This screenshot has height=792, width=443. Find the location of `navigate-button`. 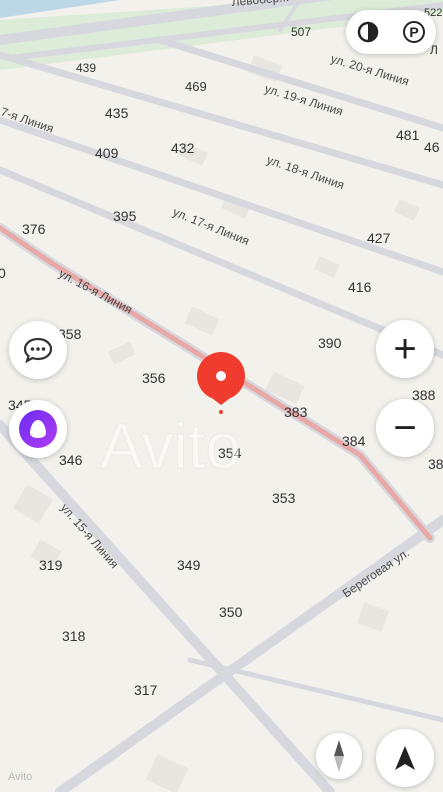

navigate-button is located at coordinates (405, 758).